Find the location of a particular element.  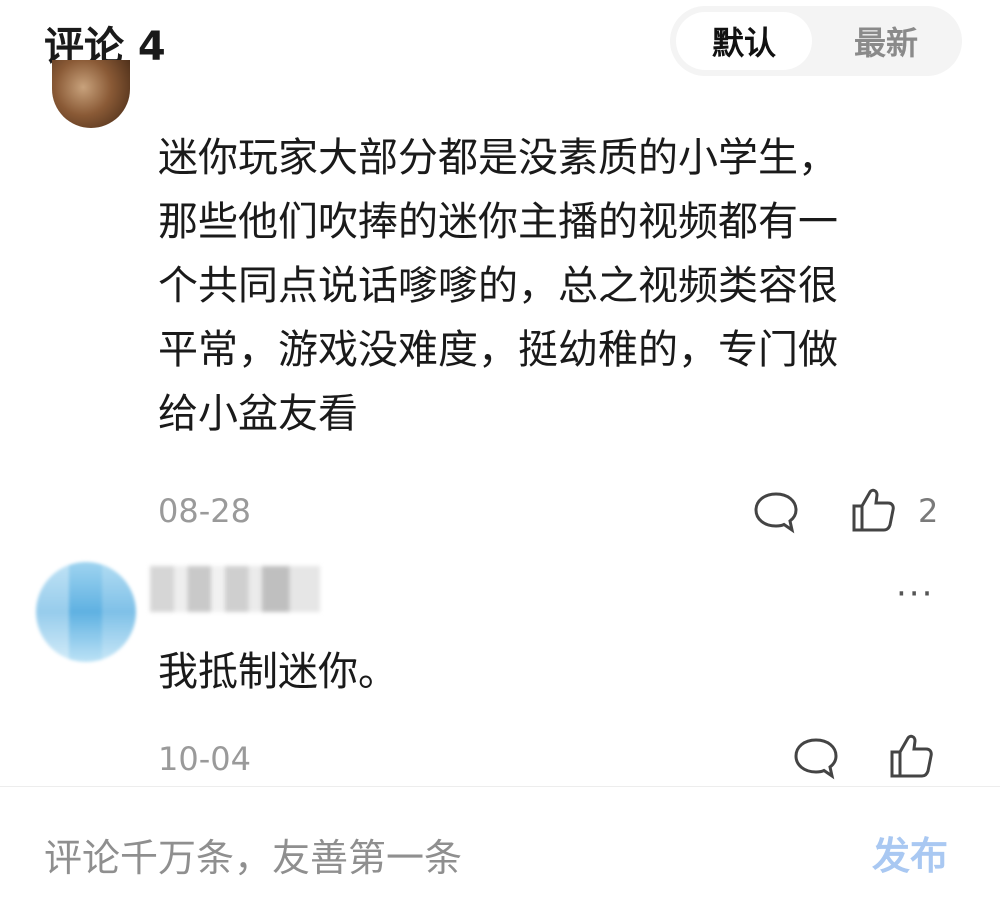

comment-input-bar: 评论千万条，友善第一条 发布 is located at coordinates (500, 846).